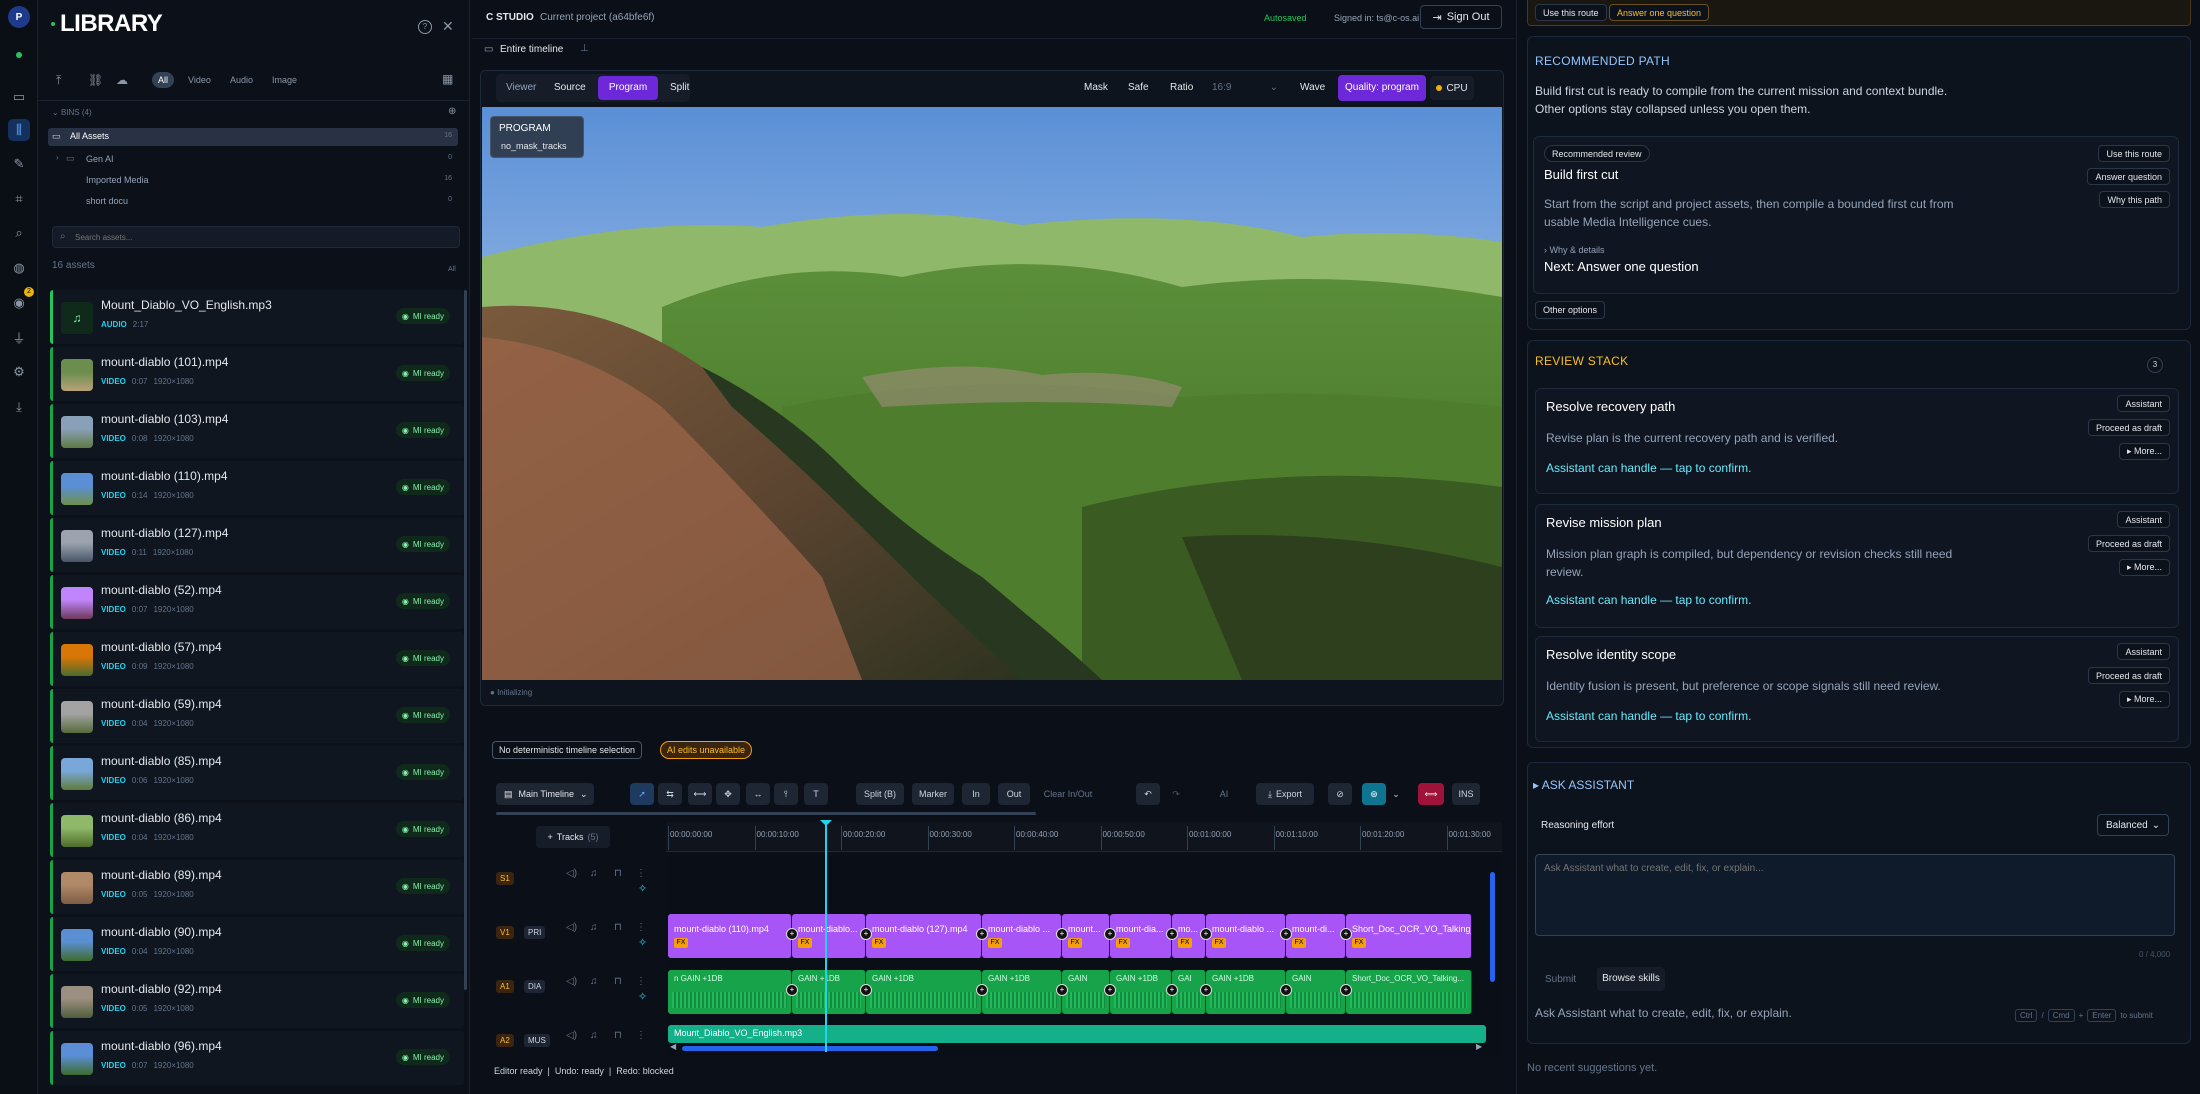  I want to click on playhead, so click(826, 937).